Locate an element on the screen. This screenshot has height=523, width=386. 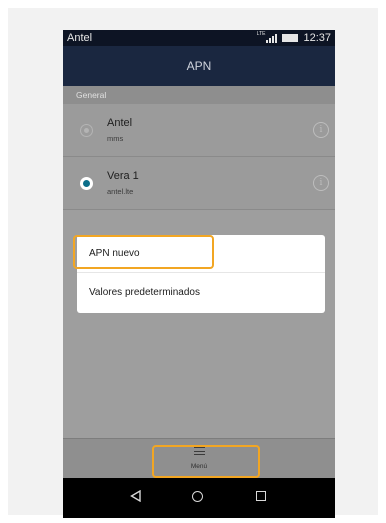
network-type: LTE is located at coordinates (261, 34).